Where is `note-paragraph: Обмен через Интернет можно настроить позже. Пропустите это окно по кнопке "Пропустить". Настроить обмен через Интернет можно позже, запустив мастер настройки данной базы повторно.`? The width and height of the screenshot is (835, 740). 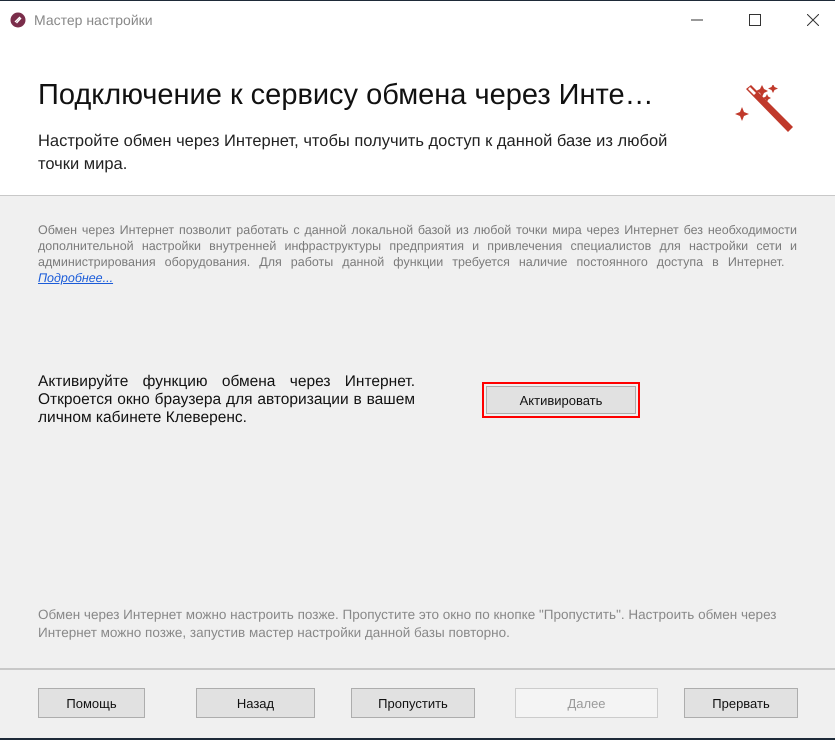
note-paragraph: Обмен через Интернет можно настроить позже. Пропустите это окно по кнопке "Пропустить". Настроить обмен через Интернет можно позже, запустив мастер настройки данной базы повторно. is located at coordinates (408, 624).